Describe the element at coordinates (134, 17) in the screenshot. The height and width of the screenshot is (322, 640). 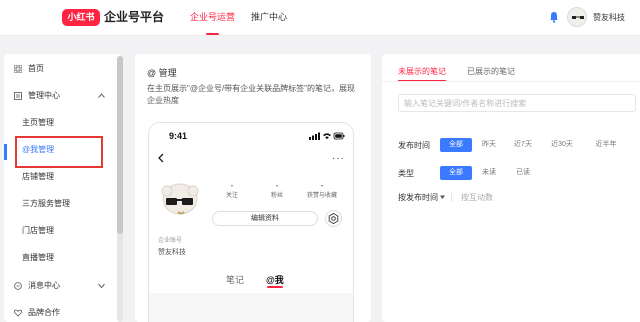
I see `platform-title: 企业号平台` at that location.